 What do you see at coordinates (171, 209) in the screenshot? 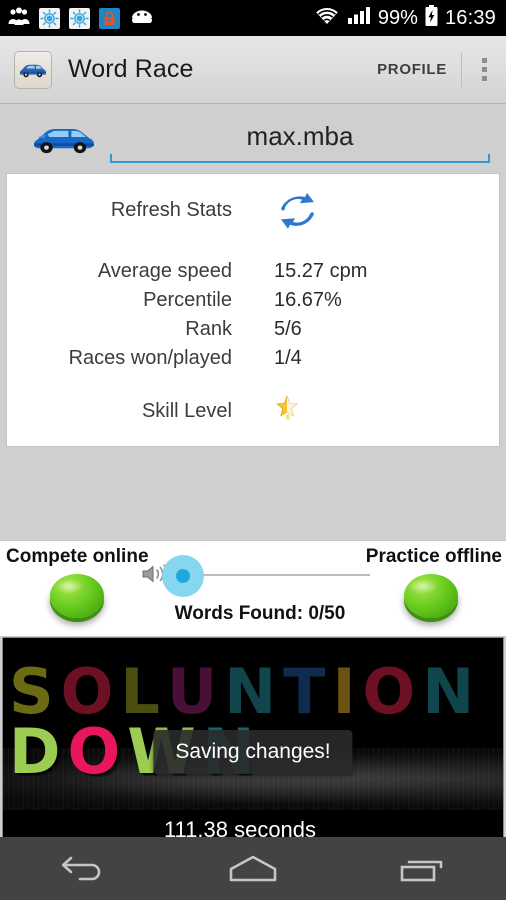
I see `refresh-stats-label: Refresh Stats` at bounding box center [171, 209].